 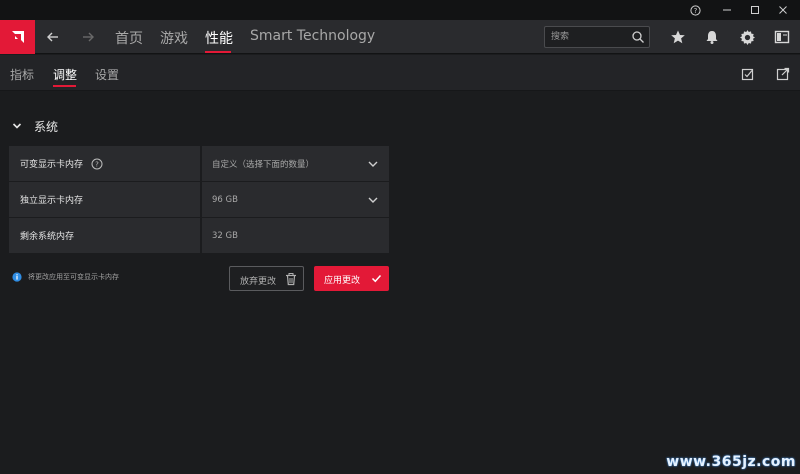 I want to click on apply-button-label: 应用更改, so click(x=342, y=281).